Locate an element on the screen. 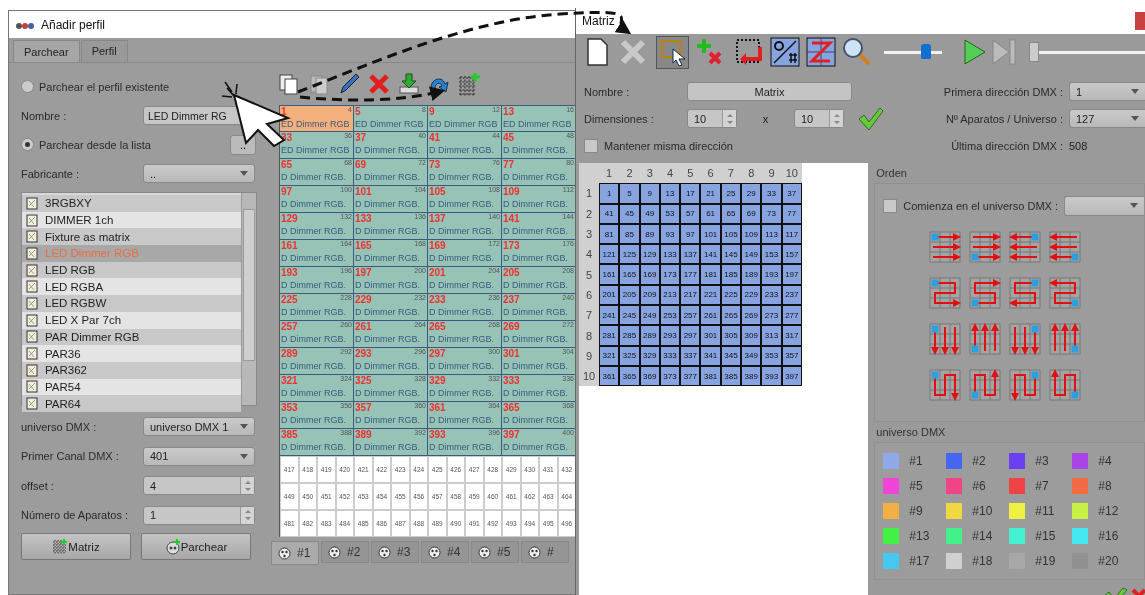  fixture-cell: 253 is located at coordinates (670, 315).